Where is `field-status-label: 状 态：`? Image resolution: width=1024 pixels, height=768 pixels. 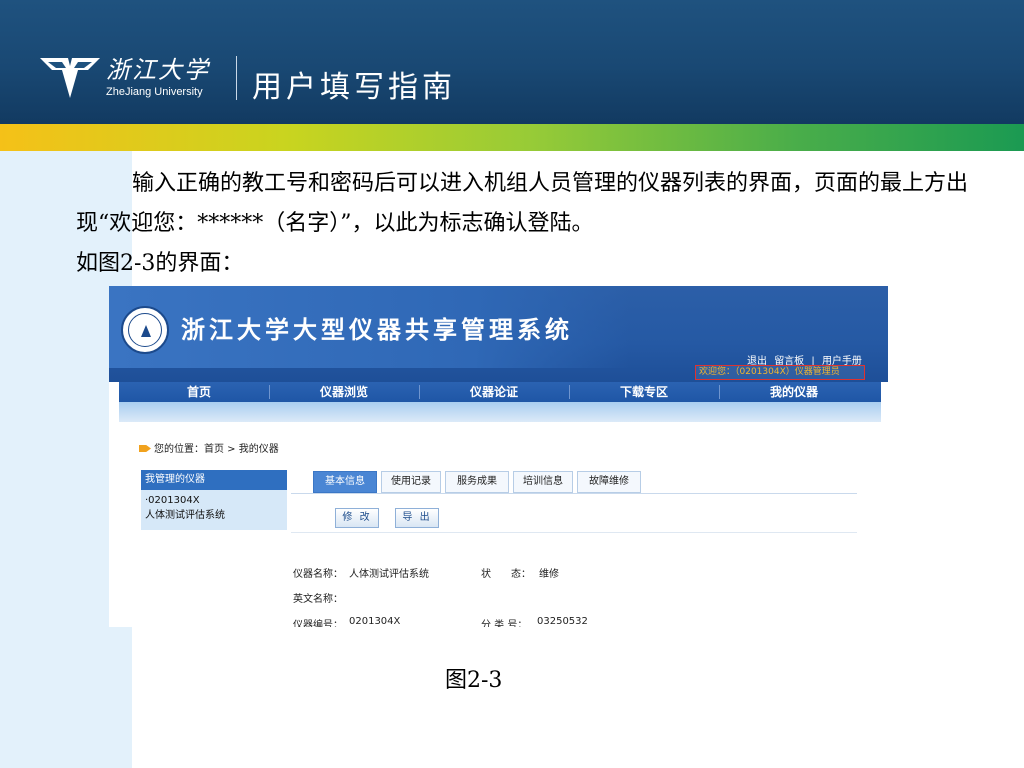 field-status-label: 状 态： is located at coordinates (506, 574).